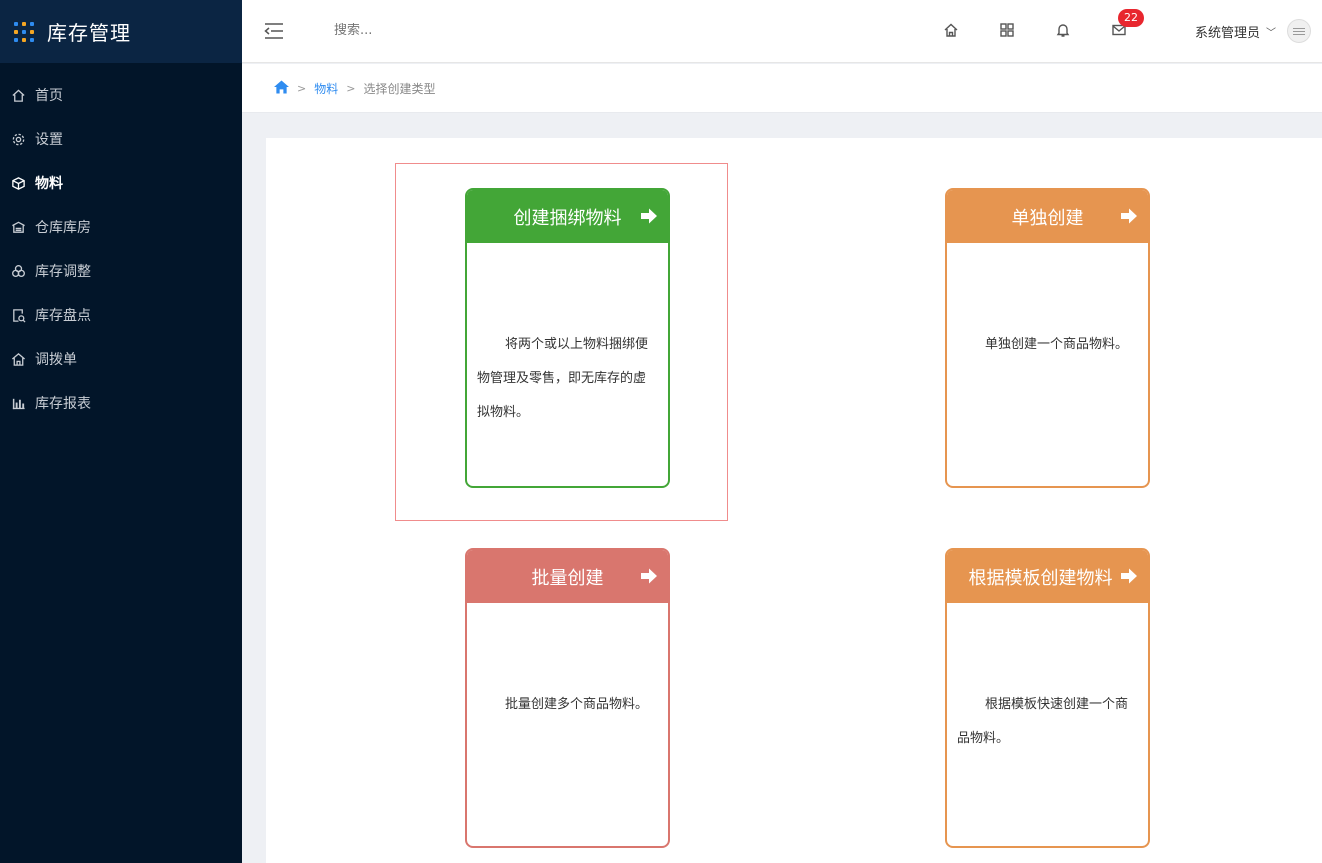  Describe the element at coordinates (577, 704) in the screenshot. I see `card-description: 批量创建多个商品物料。` at that location.